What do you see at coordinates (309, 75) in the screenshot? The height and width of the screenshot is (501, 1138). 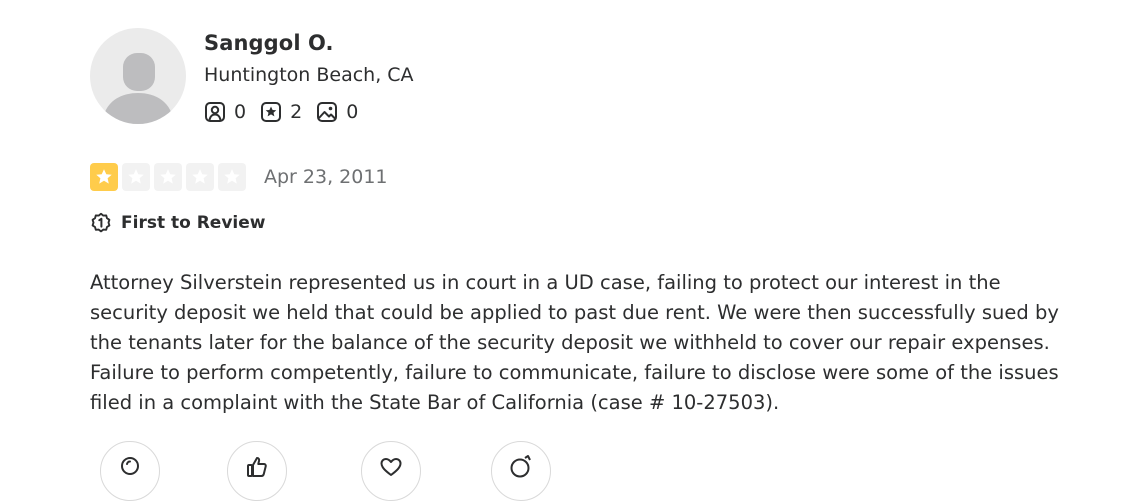 I see `user-location: Huntington Beach, CA` at bounding box center [309, 75].